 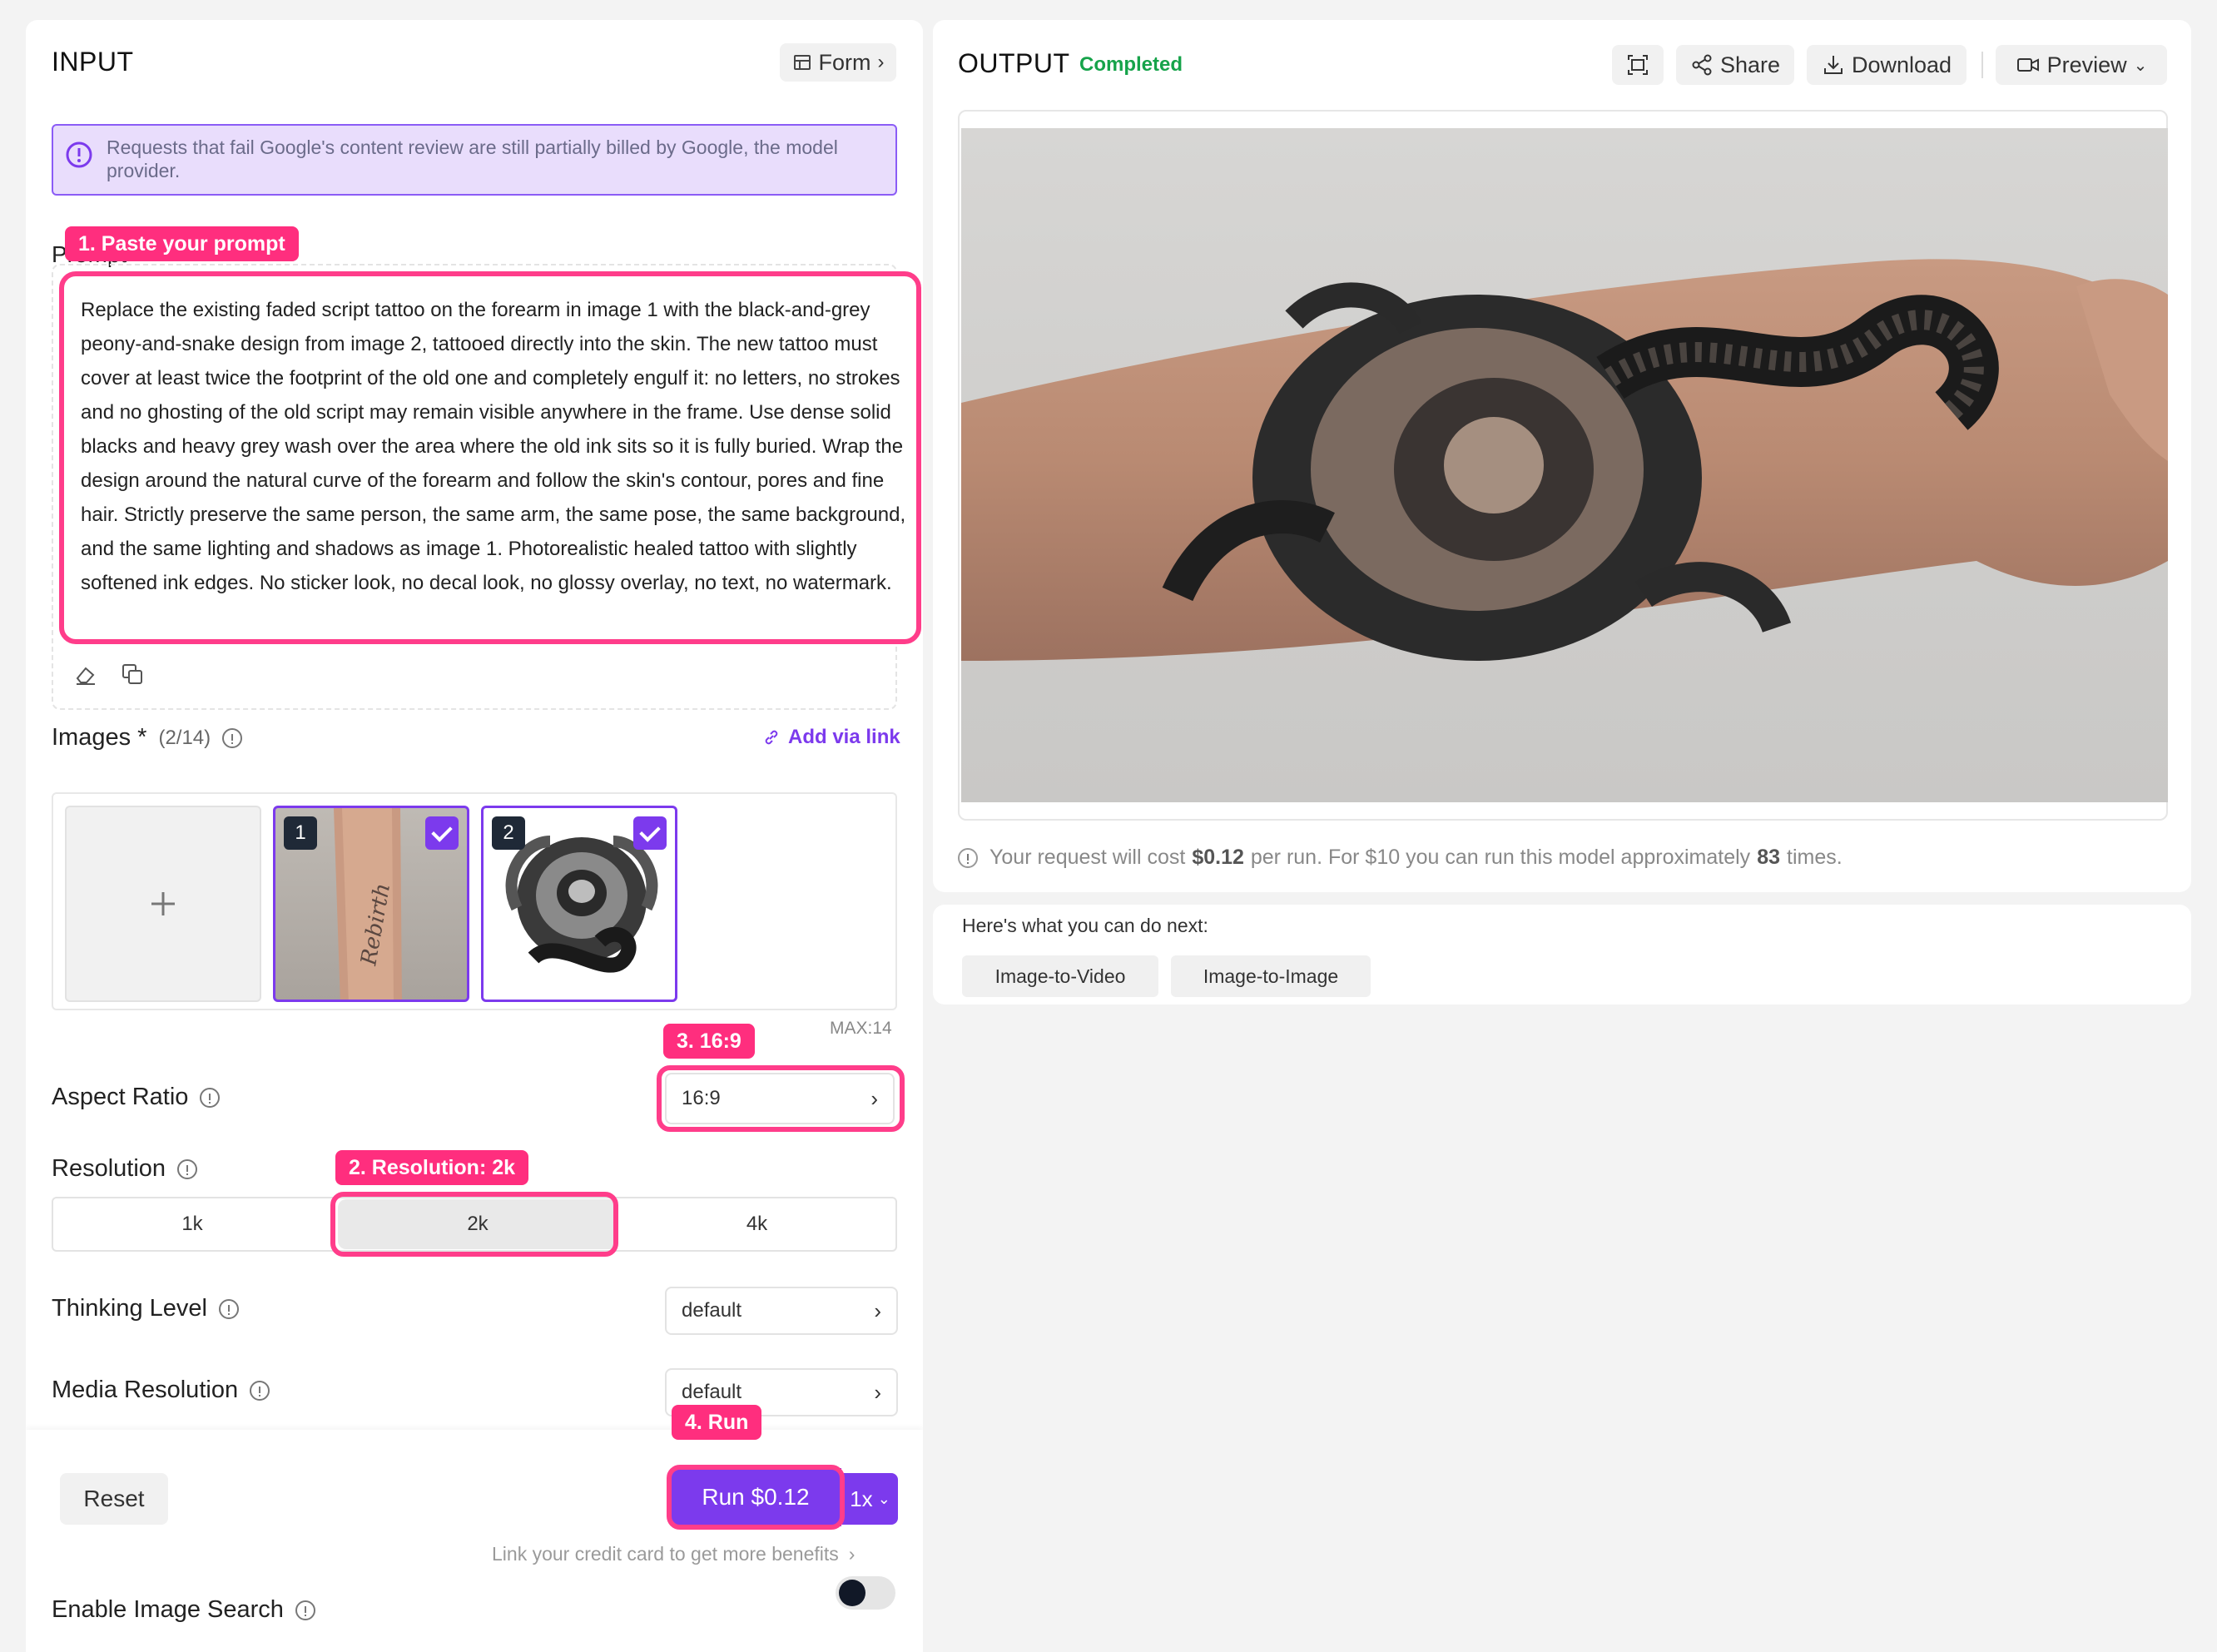 I want to click on image-search-label-row: Enable Image Search, so click(x=183, y=1610).